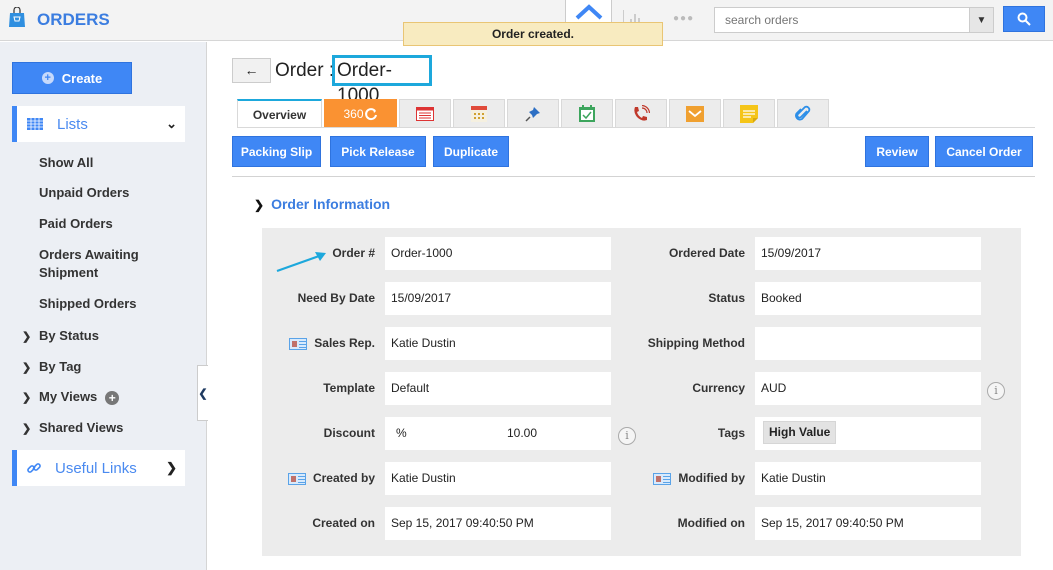 The width and height of the screenshot is (1053, 570). Describe the element at coordinates (82, 78) in the screenshot. I see `create-label: Create` at that location.